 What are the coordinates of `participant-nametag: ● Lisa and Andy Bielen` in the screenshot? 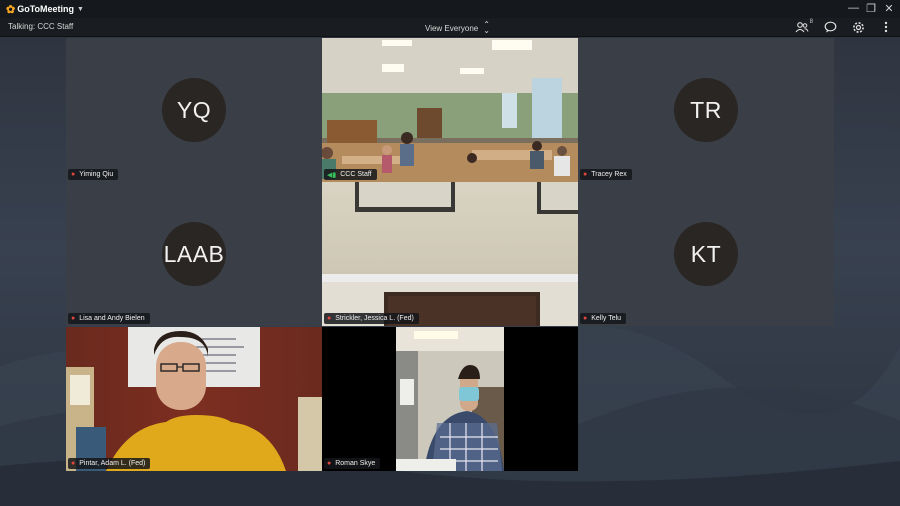 It's located at (109, 318).